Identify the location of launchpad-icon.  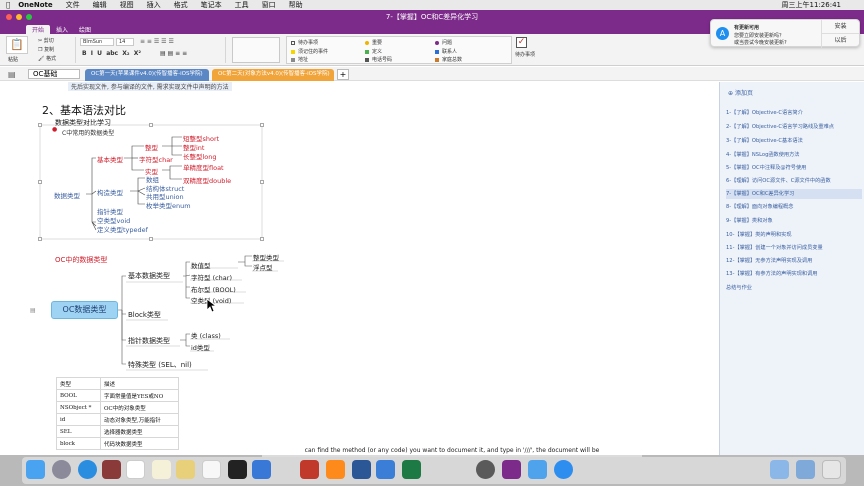
(61, 469).